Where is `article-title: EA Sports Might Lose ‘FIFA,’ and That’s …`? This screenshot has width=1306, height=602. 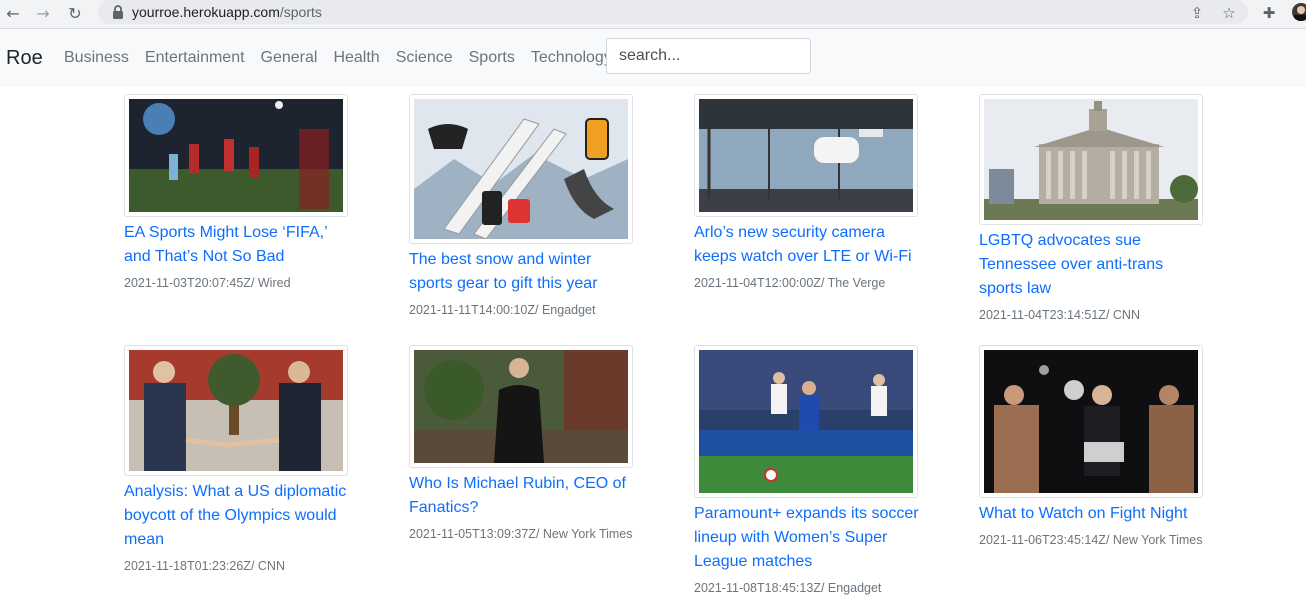
article-title: EA Sports Might Lose ‘FIFA,’ and That’s … is located at coordinates (236, 245).